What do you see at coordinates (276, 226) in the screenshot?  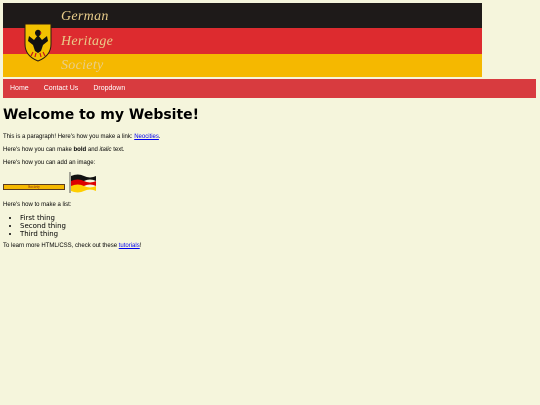 I see `list-item: Second thing` at bounding box center [276, 226].